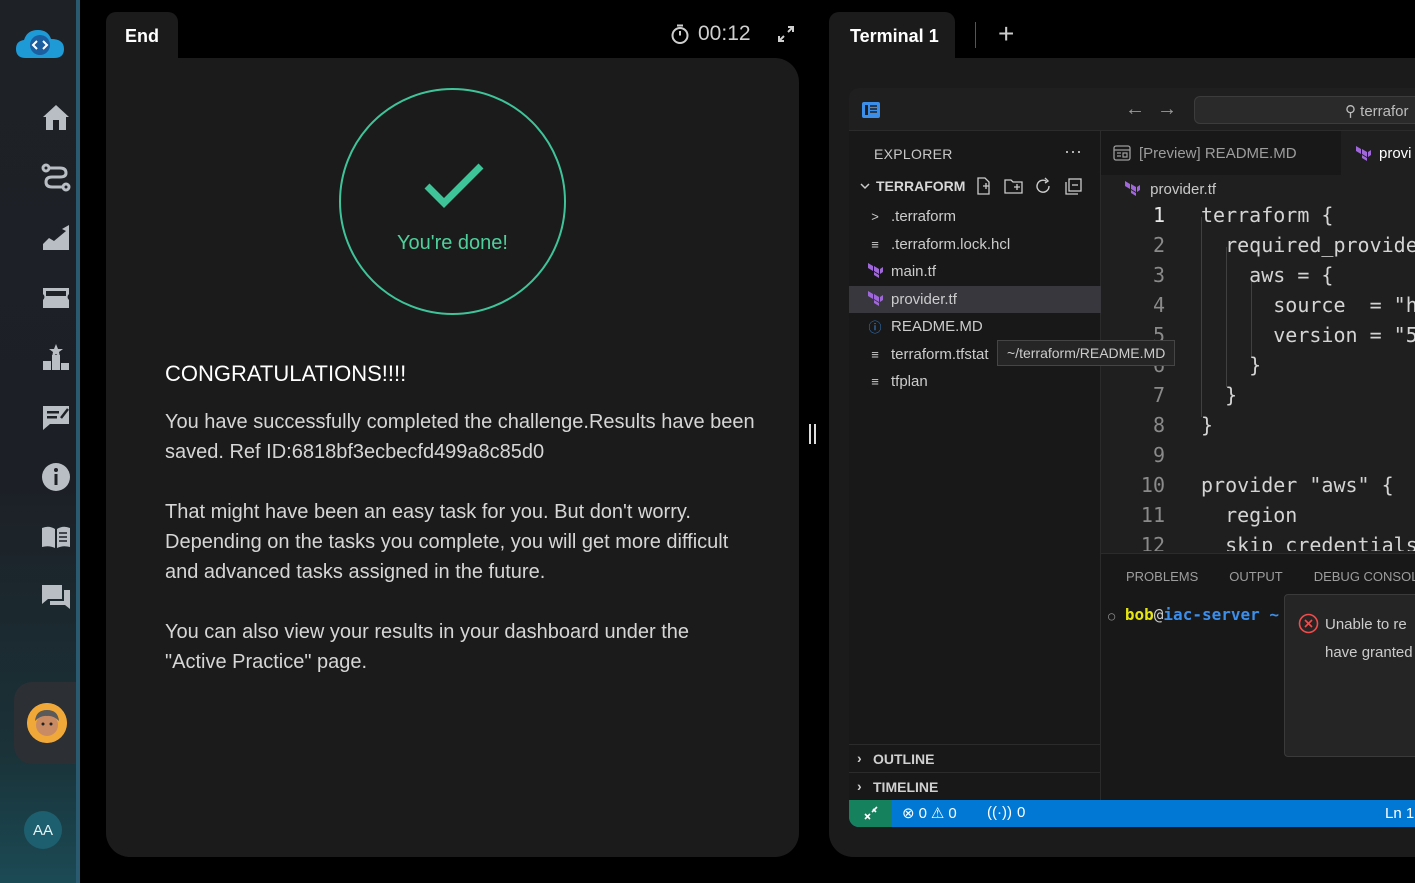 The image size is (1415, 883). What do you see at coordinates (937, 326) in the screenshot?
I see `file-name: README.MD` at bounding box center [937, 326].